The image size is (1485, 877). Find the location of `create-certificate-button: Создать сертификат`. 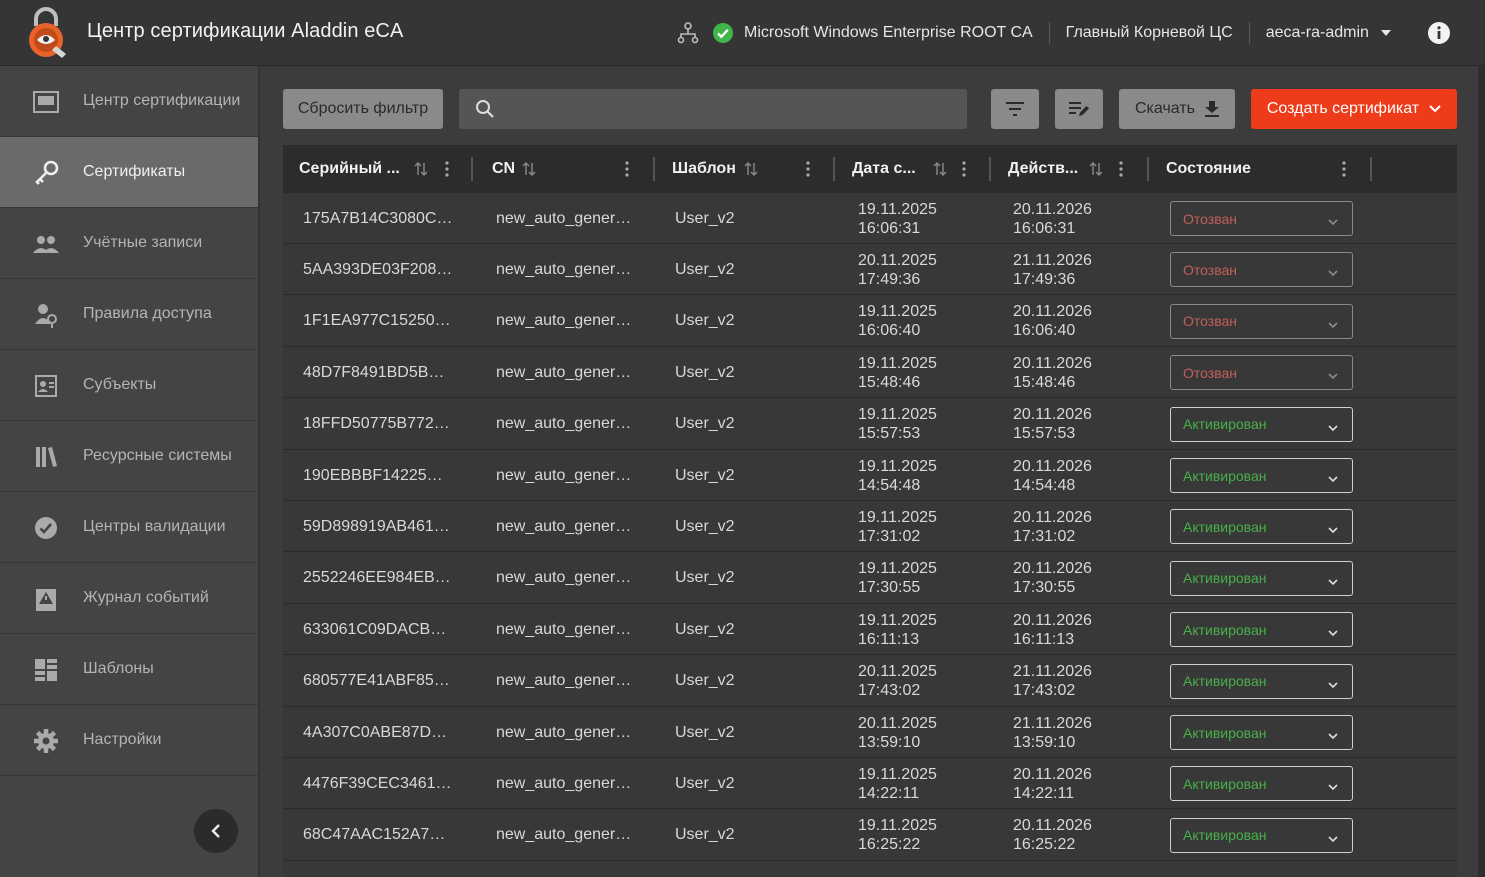

create-certificate-button: Создать сертификат is located at coordinates (1354, 109).